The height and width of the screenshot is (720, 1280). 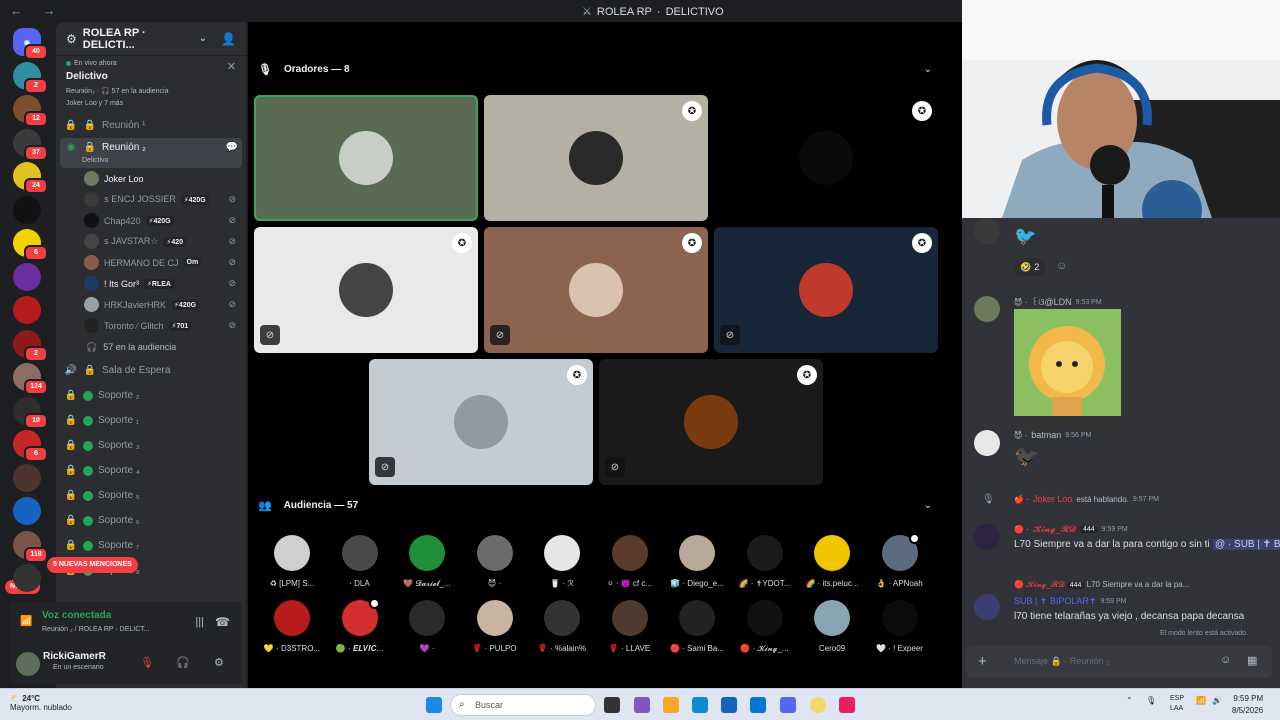 What do you see at coordinates (832, 630) in the screenshot?
I see `audience-member: Cero09` at bounding box center [832, 630].